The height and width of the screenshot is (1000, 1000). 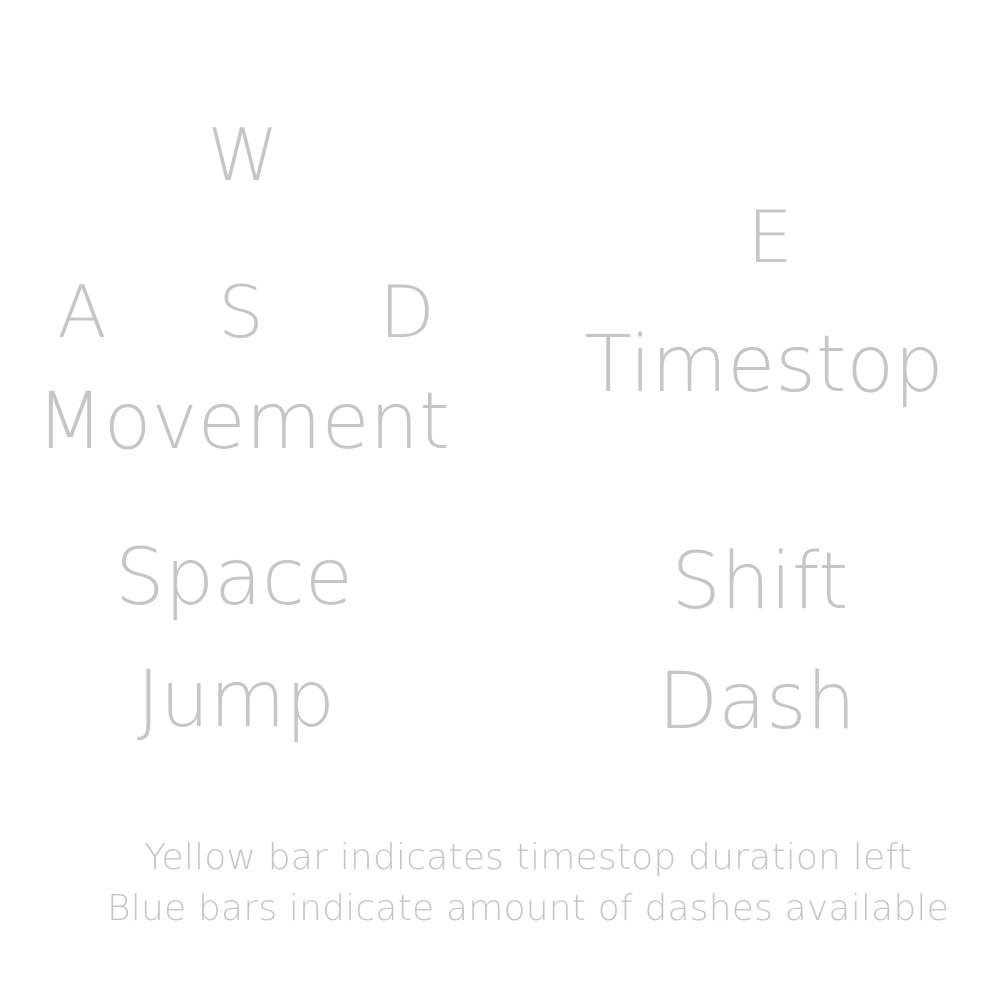 I want to click on key-space: Space, so click(x=234, y=578).